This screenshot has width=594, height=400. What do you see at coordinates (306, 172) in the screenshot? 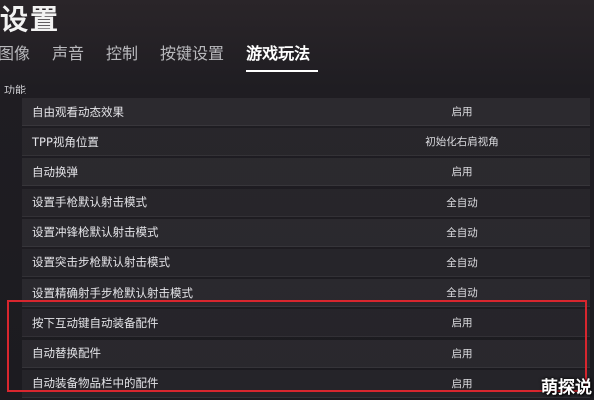
I see `setting-row: 自动换弹 启用` at bounding box center [306, 172].